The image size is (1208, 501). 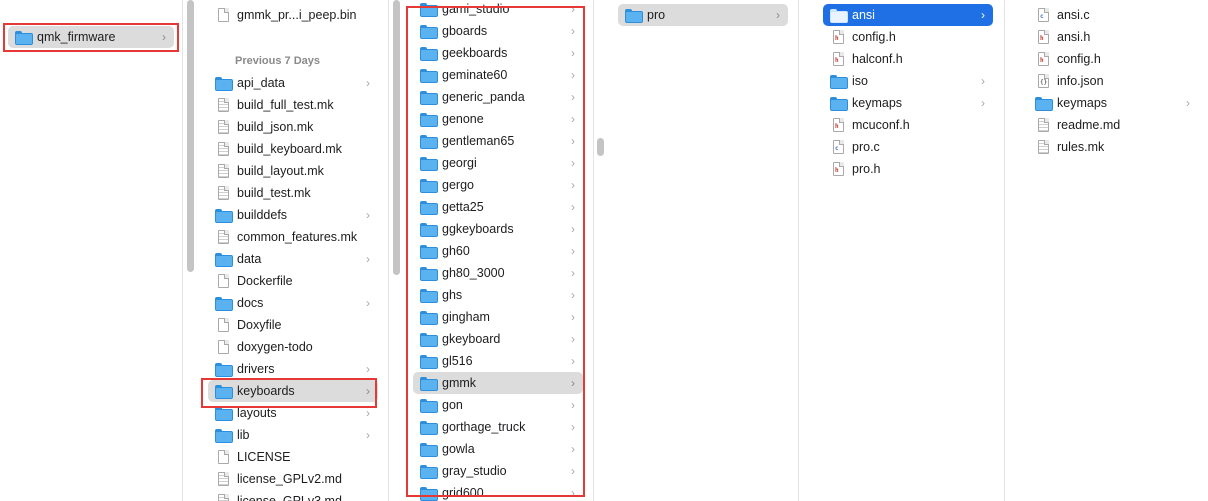 What do you see at coordinates (293, 479) in the screenshot?
I see `file-item-license-gplv2-md: license_GPLv2.md` at bounding box center [293, 479].